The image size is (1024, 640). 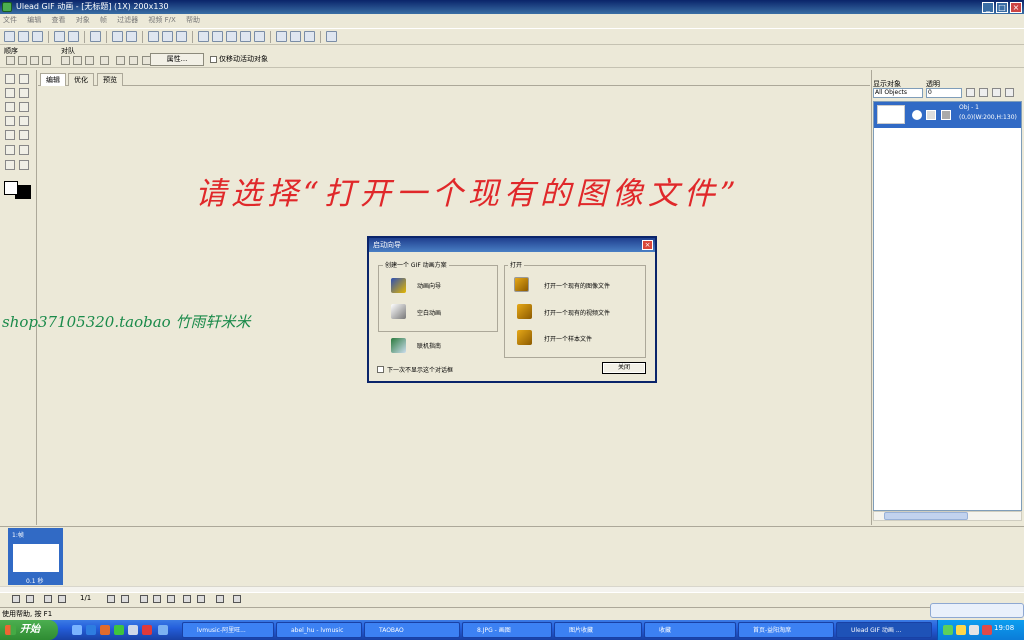 What do you see at coordinates (24, 150) in the screenshot?
I see `hand-tool-icon` at bounding box center [24, 150].